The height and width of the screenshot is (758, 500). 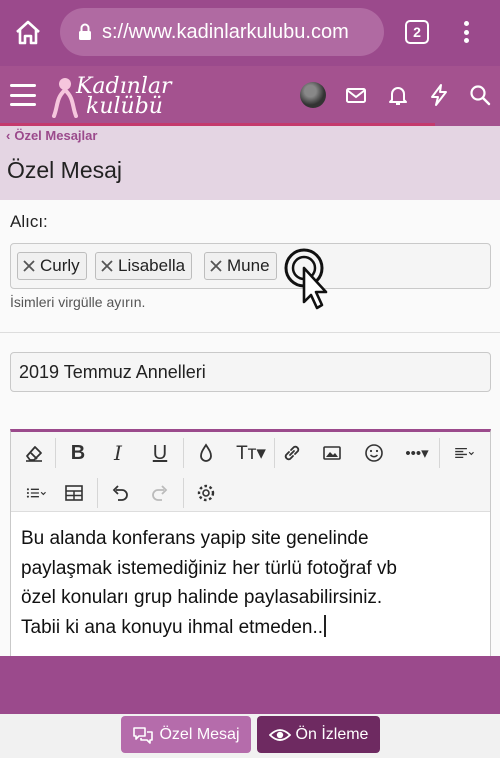 I want to click on italic-icon: I, so click(x=118, y=453).